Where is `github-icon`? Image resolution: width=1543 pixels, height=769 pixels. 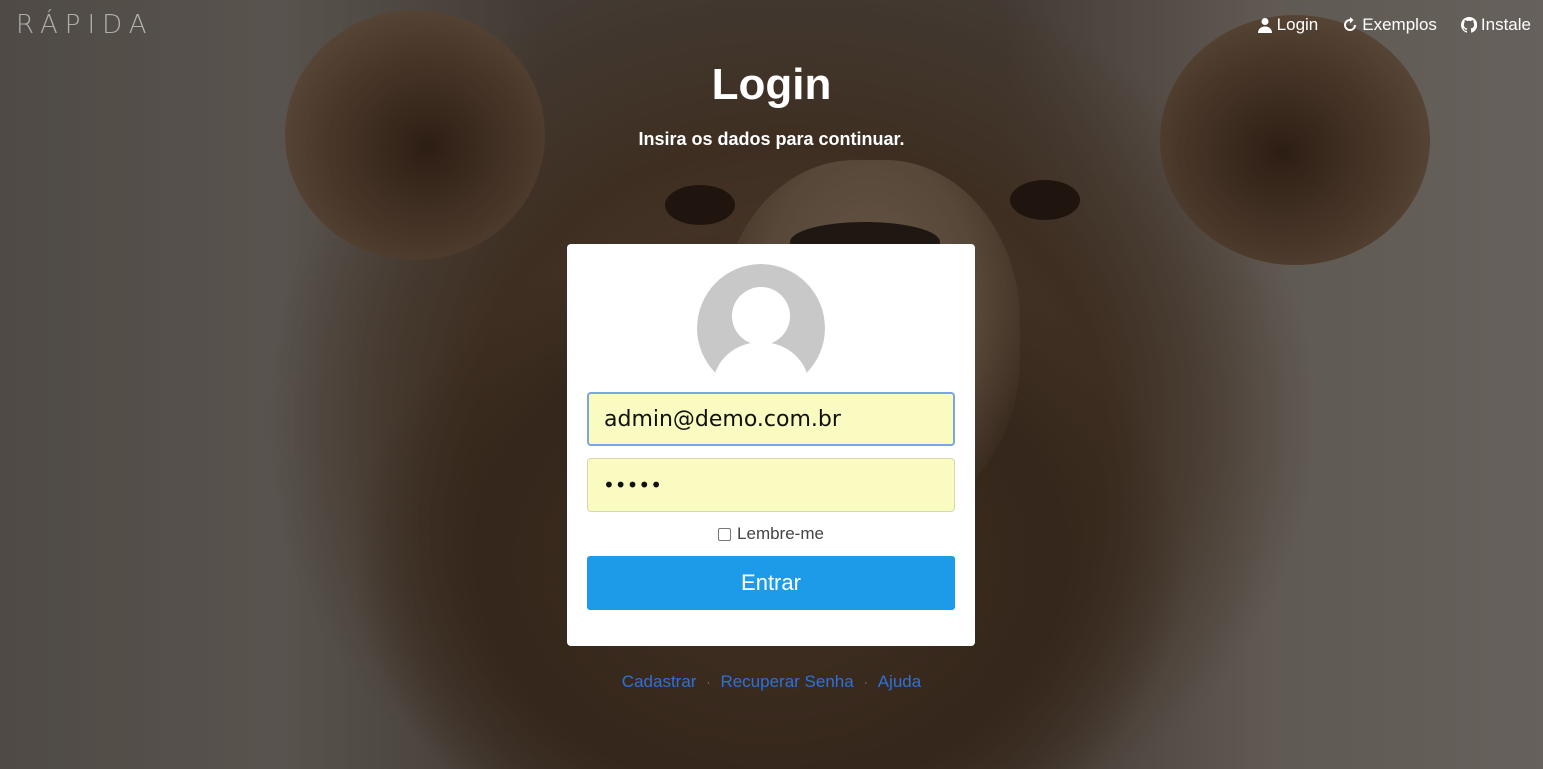 github-icon is located at coordinates (1468, 25).